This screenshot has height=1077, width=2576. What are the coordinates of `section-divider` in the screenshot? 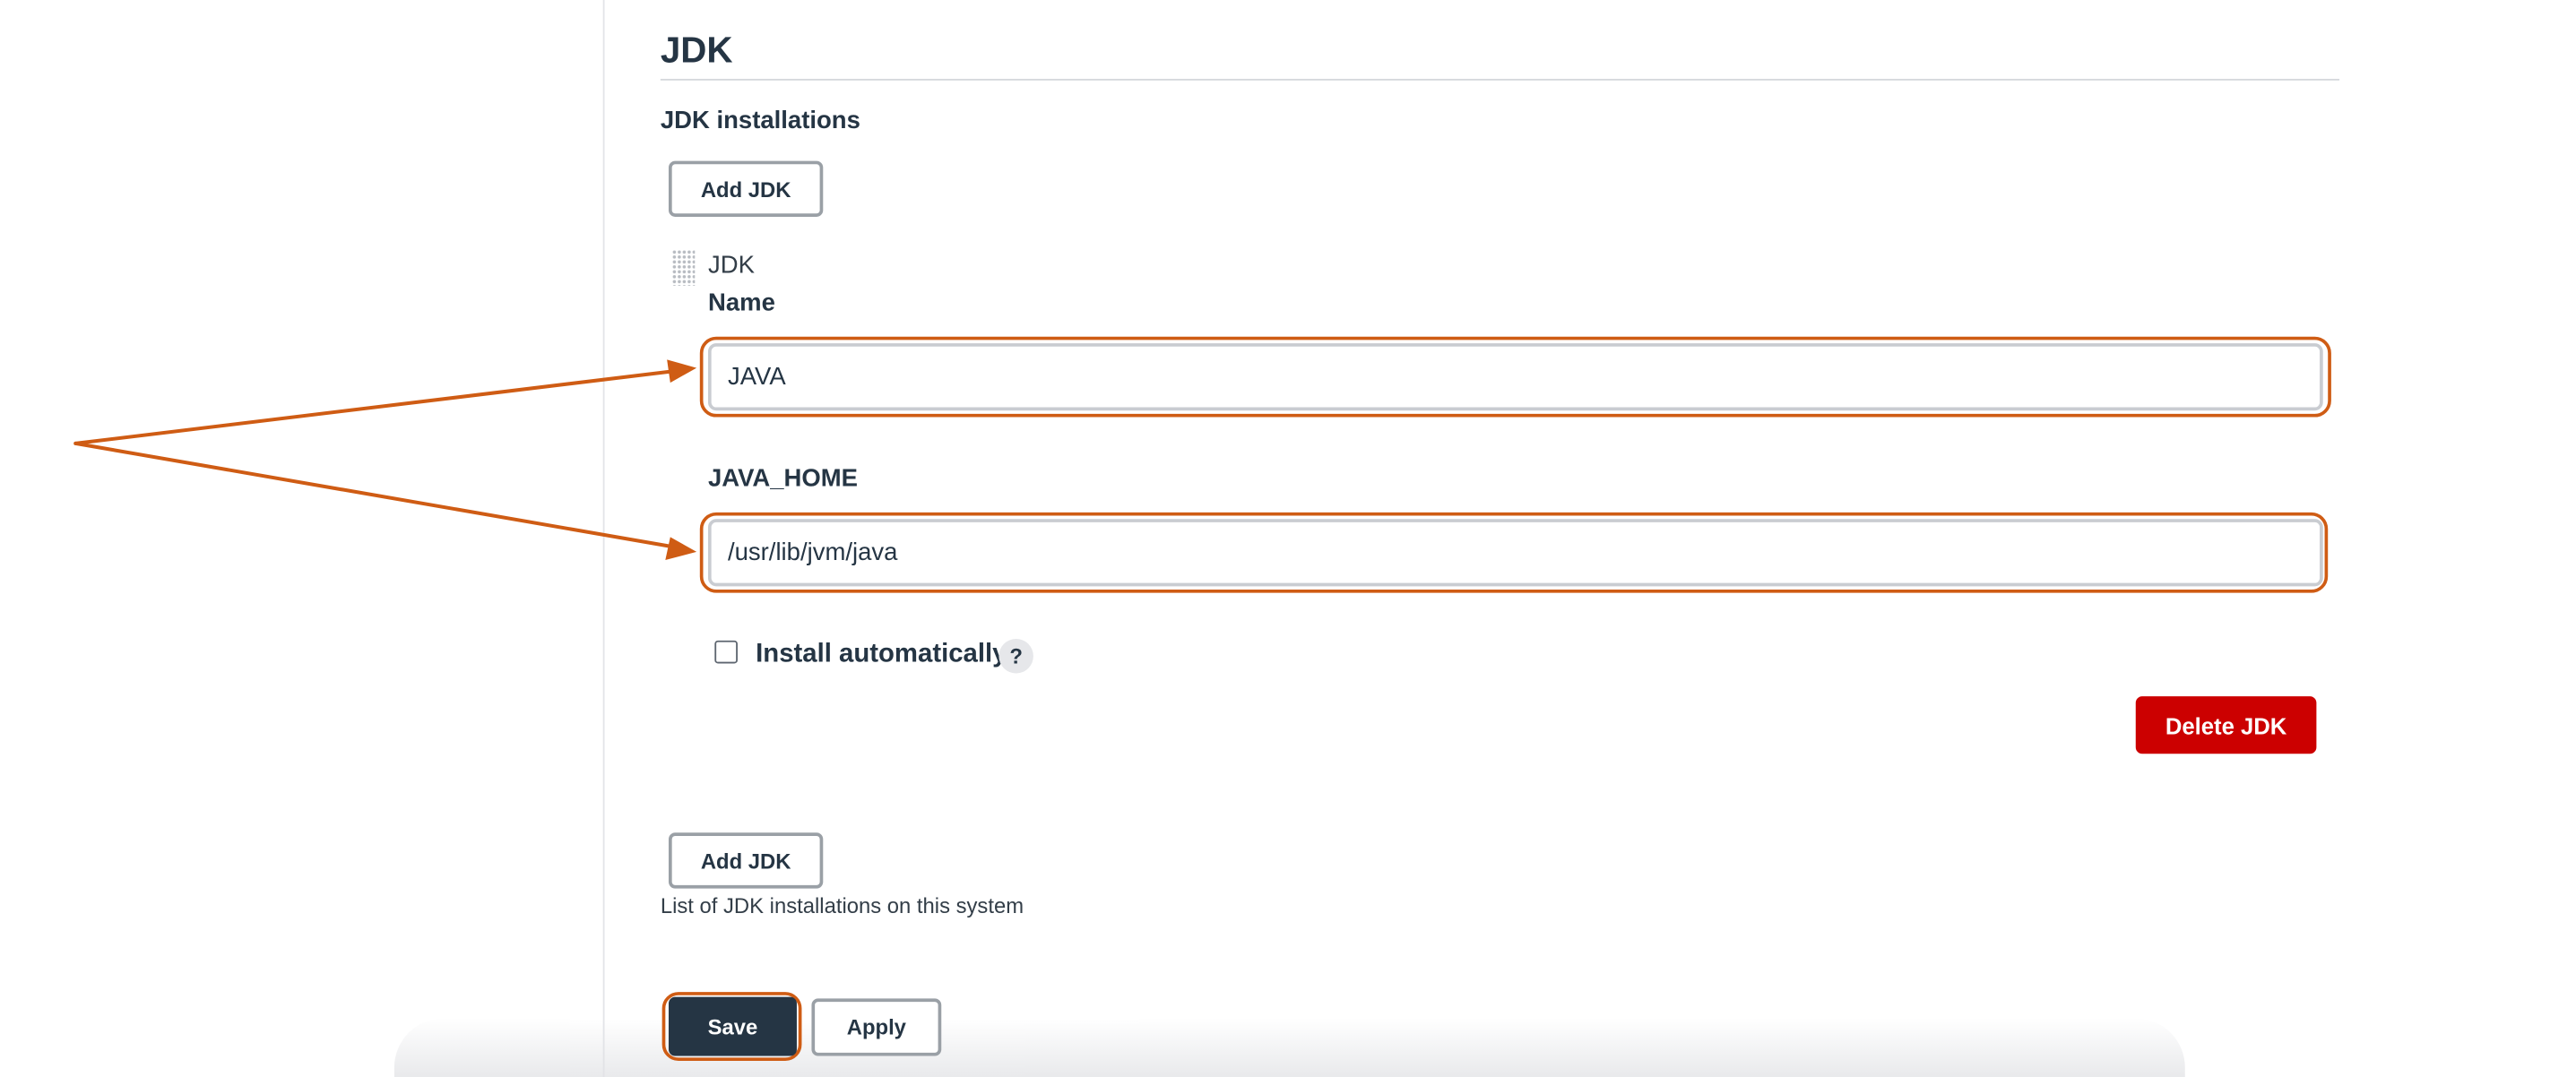 It's located at (1500, 79).